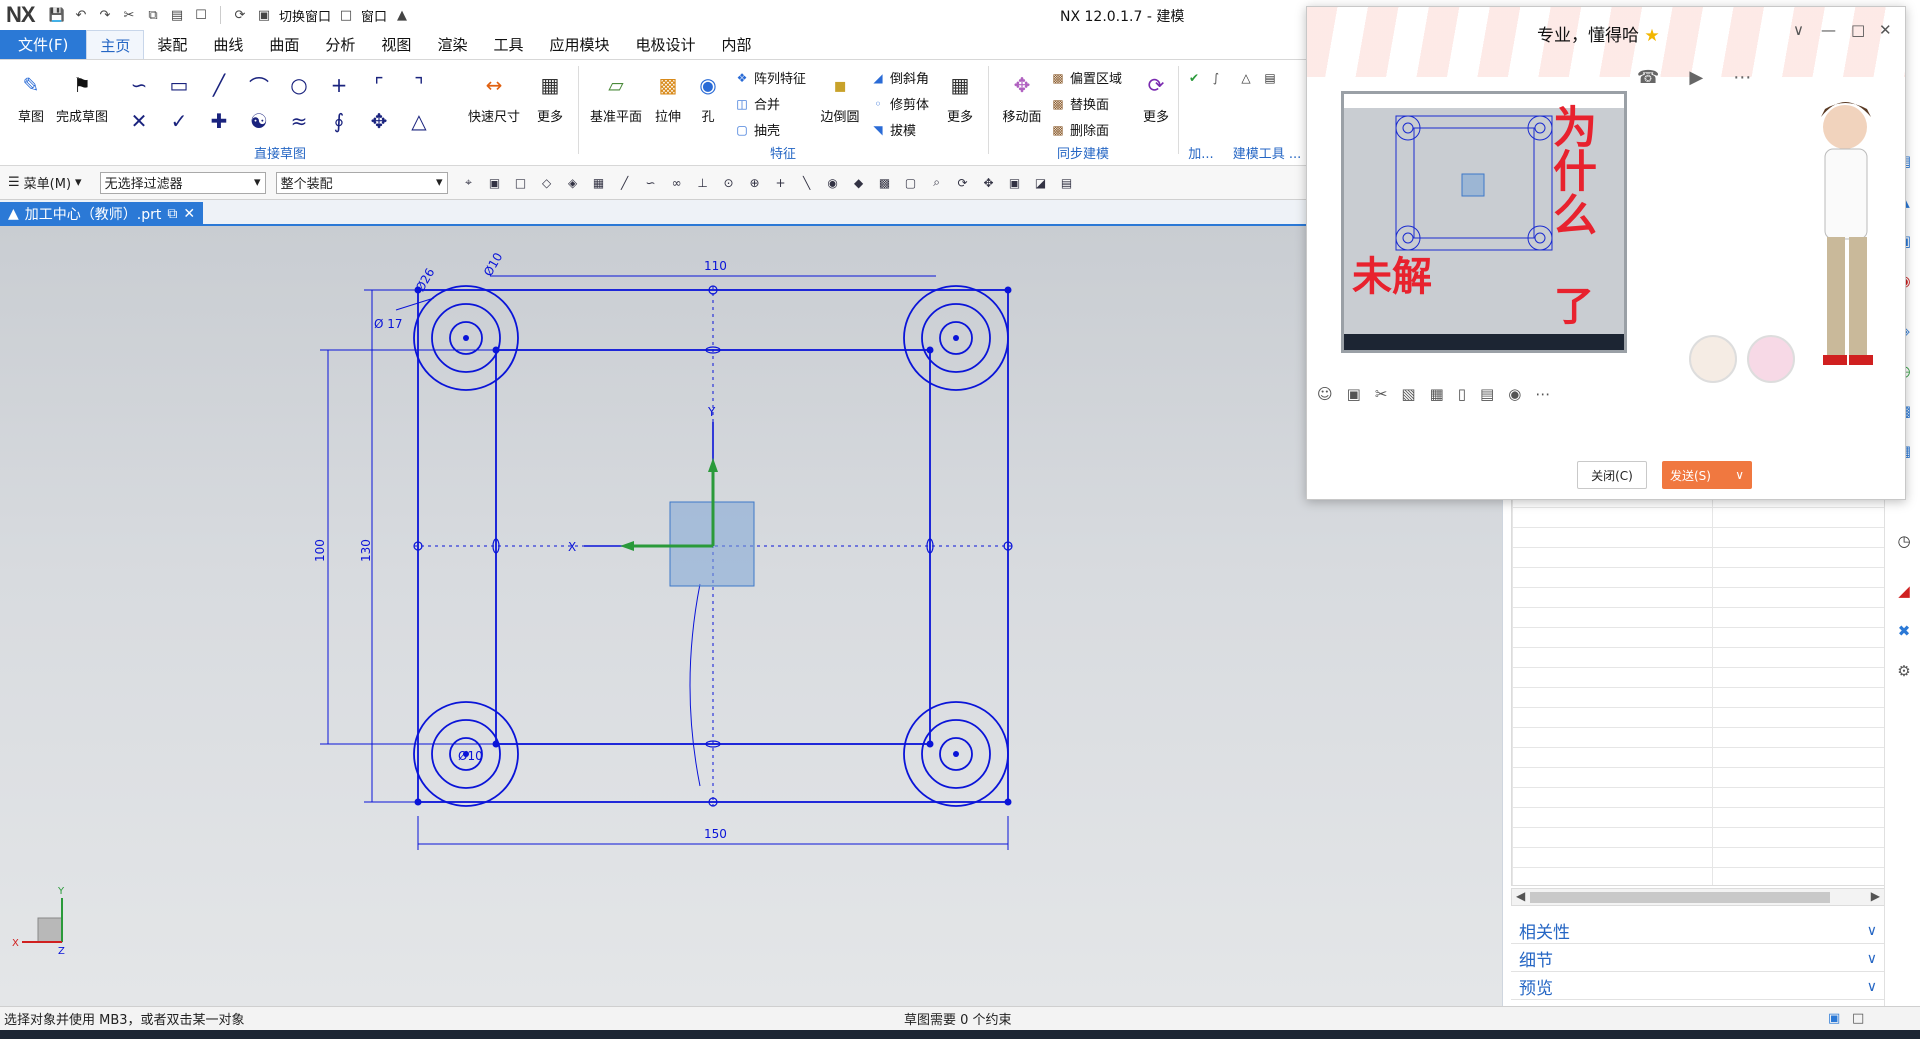 The image size is (1920, 1039). I want to click on type-filter-dropdown: 无选择过滤器 ▾, so click(182, 182).